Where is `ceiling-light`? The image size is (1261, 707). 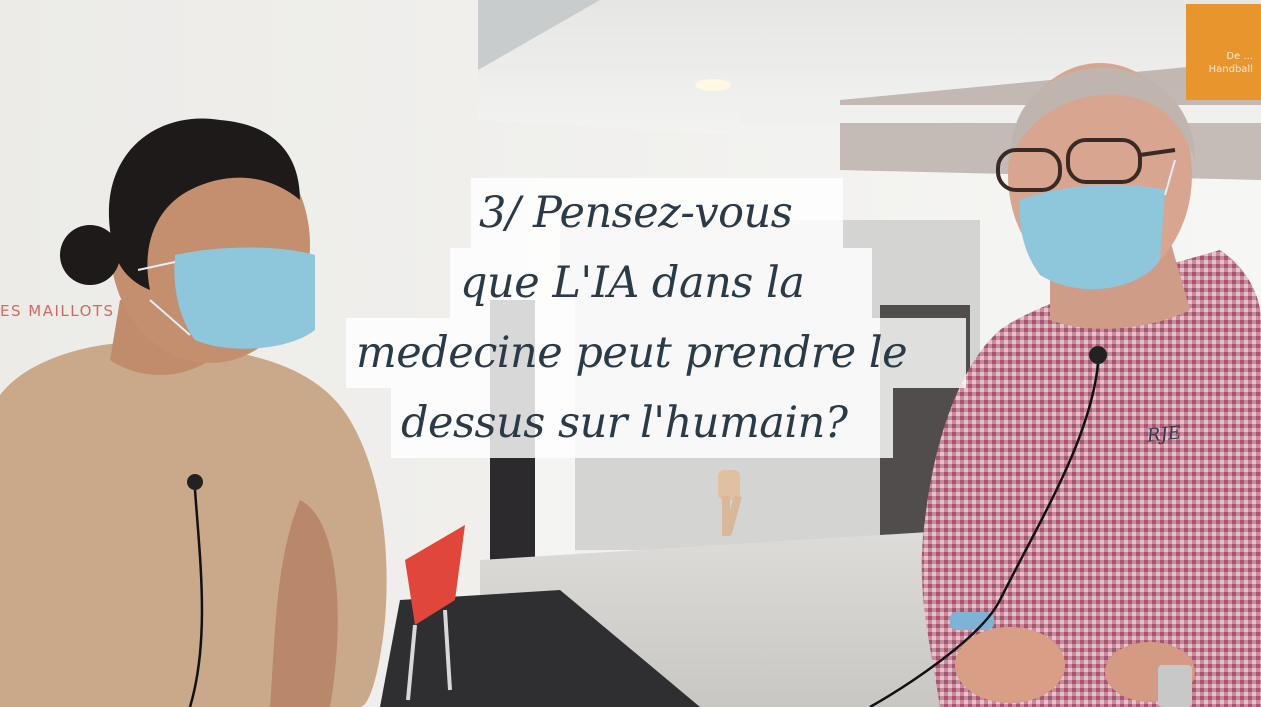
ceiling-light is located at coordinates (713, 85).